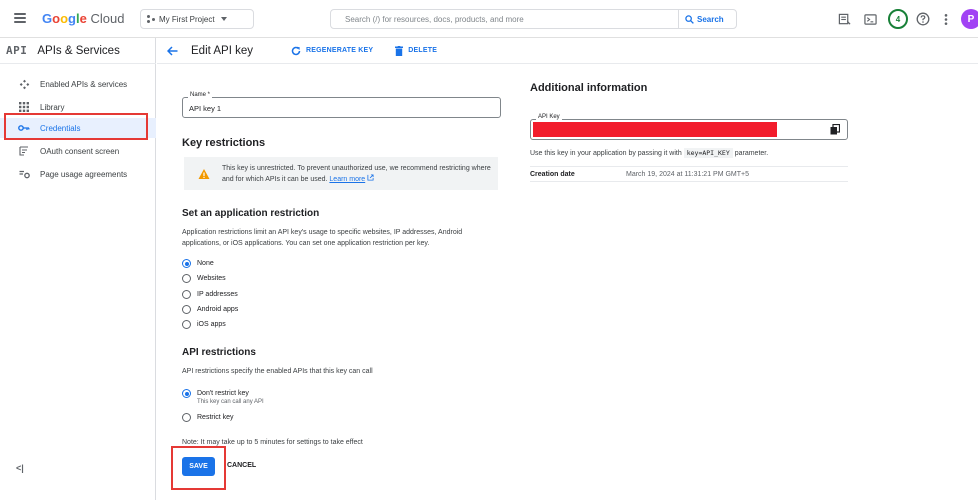 This screenshot has width=978, height=500. What do you see at coordinates (689, 19) in the screenshot?
I see `search-icon` at bounding box center [689, 19].